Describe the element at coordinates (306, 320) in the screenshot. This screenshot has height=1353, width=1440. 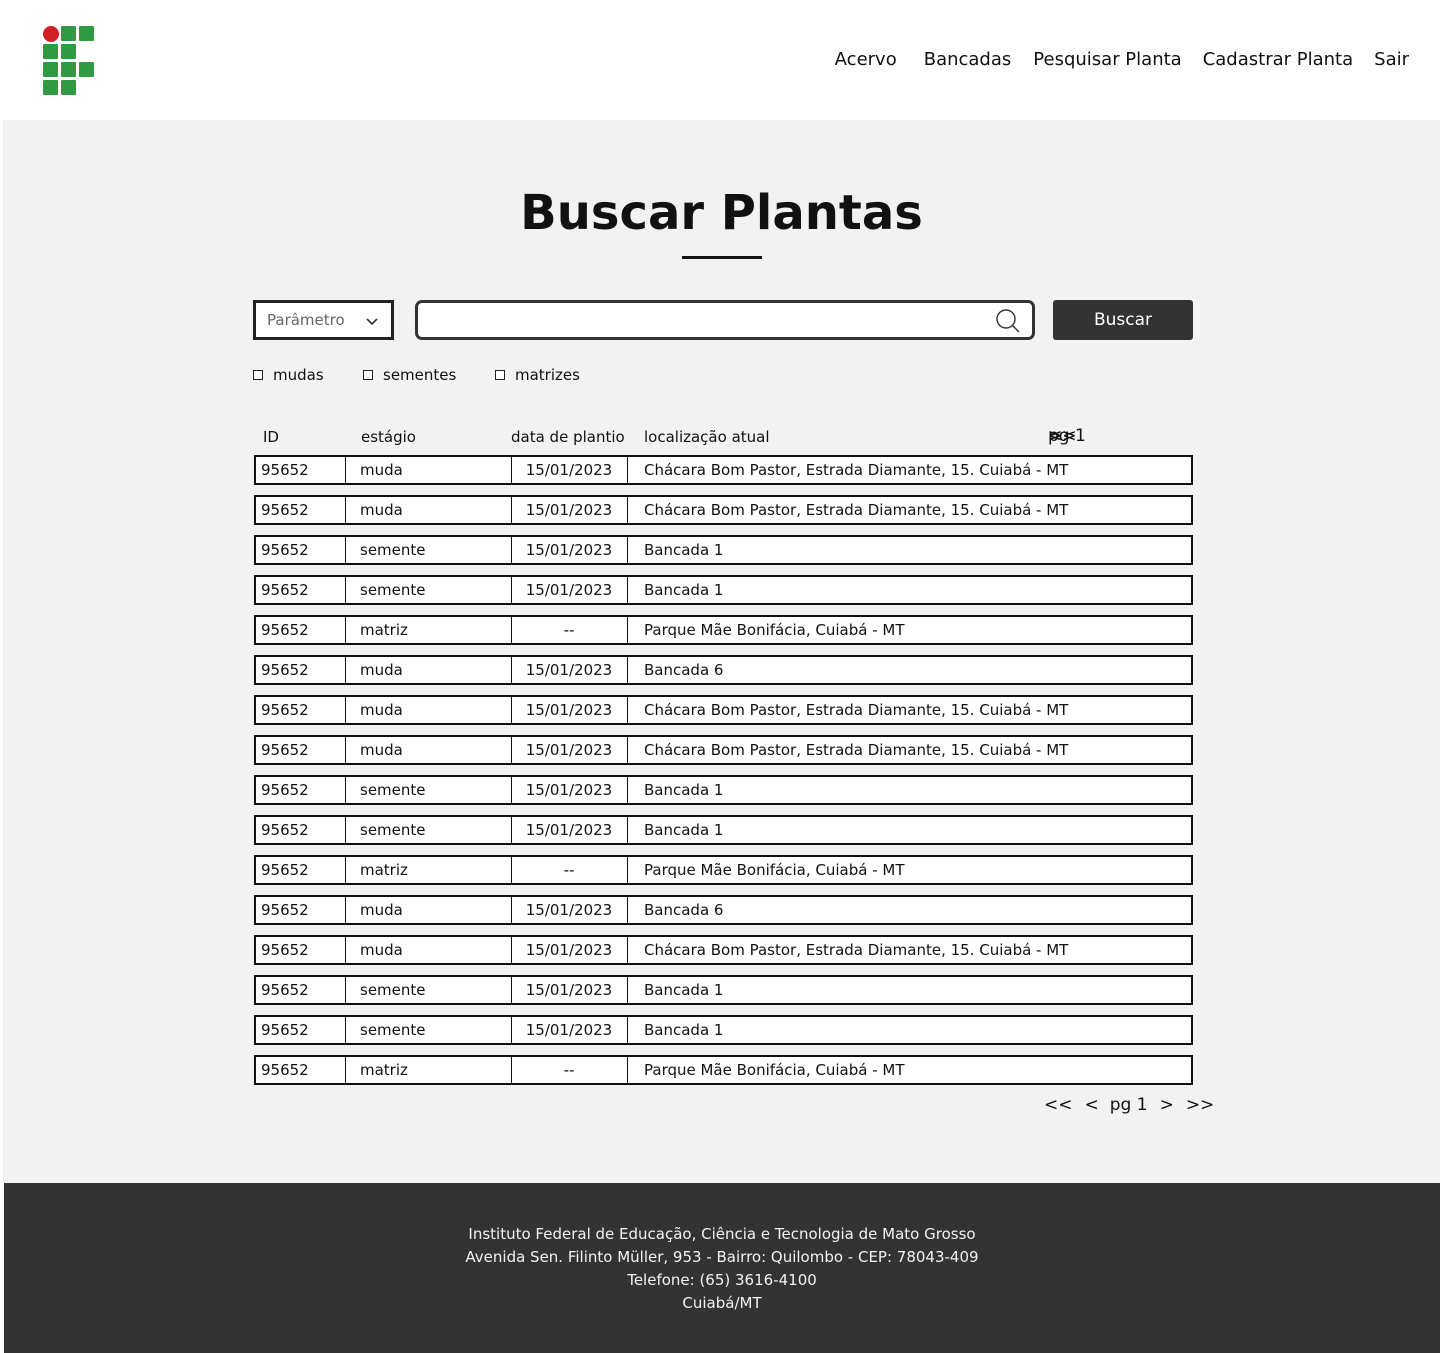
I see `parameter-select-label: Parâmetro` at that location.